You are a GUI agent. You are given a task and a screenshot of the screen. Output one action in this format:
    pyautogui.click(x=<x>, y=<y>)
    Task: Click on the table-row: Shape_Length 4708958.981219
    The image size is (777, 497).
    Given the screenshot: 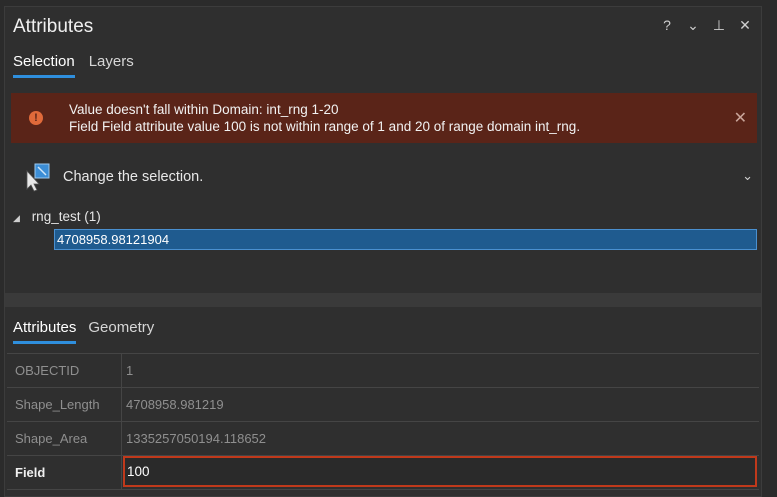 What is the action you would take?
    pyautogui.click(x=383, y=405)
    